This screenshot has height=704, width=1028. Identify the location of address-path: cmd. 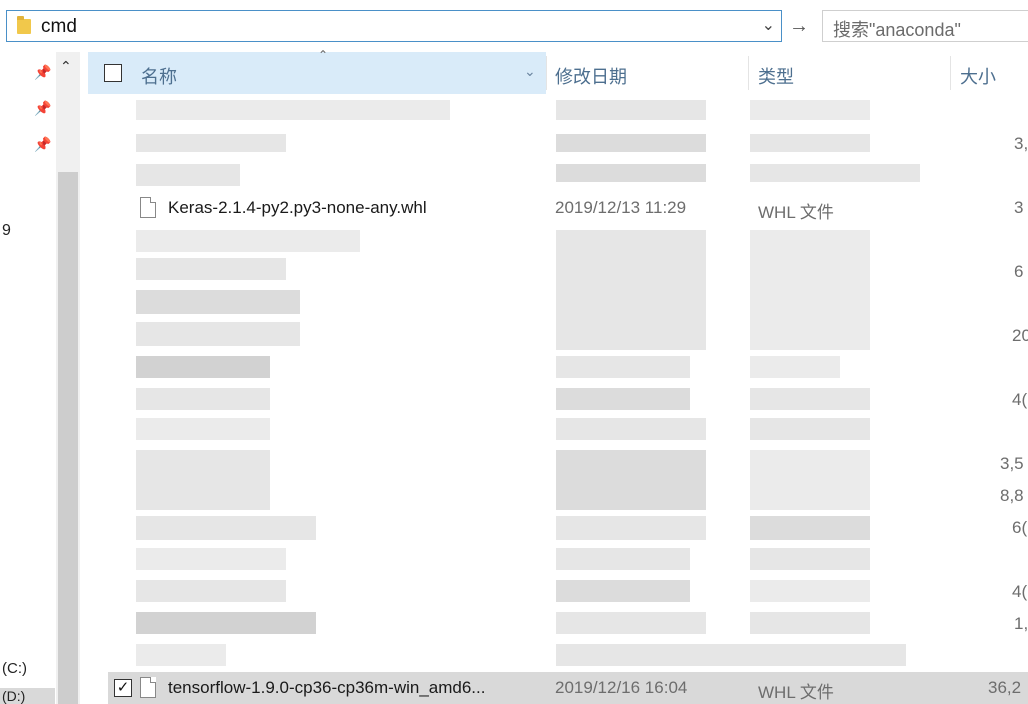
(59, 27).